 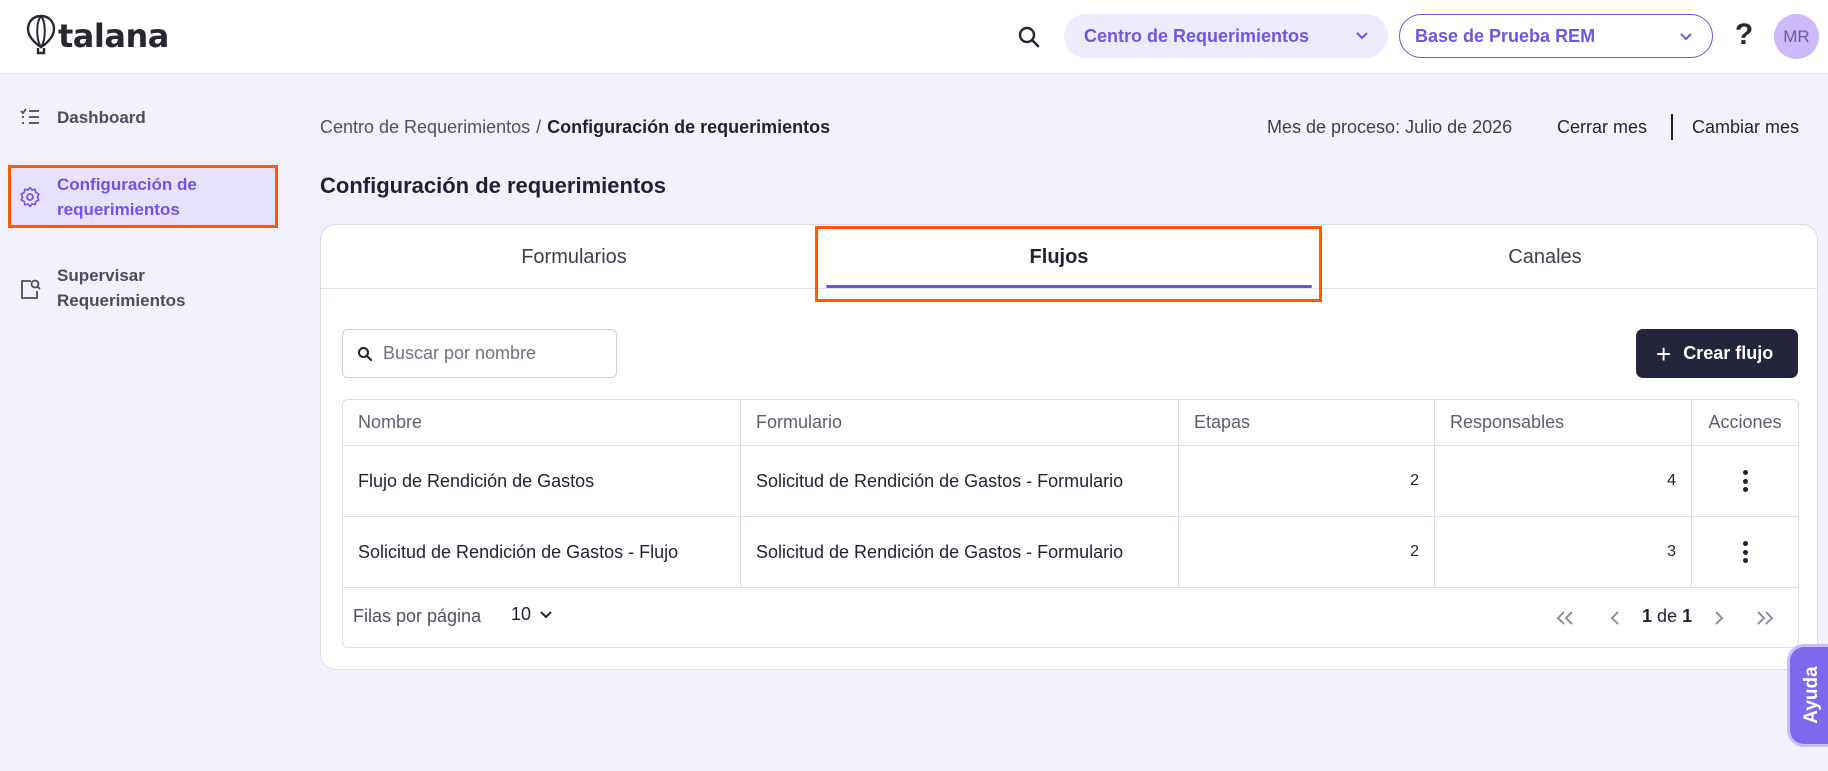 I want to click on talana-logo: talana, so click(x=97, y=35).